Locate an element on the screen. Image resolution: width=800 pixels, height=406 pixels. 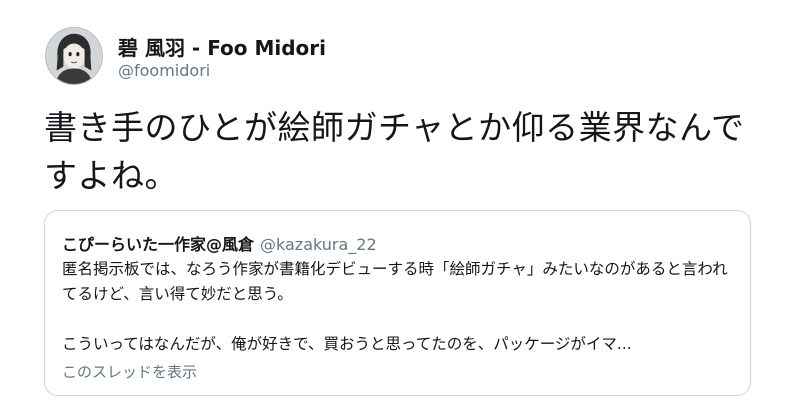
avatar is located at coordinates (74, 56).